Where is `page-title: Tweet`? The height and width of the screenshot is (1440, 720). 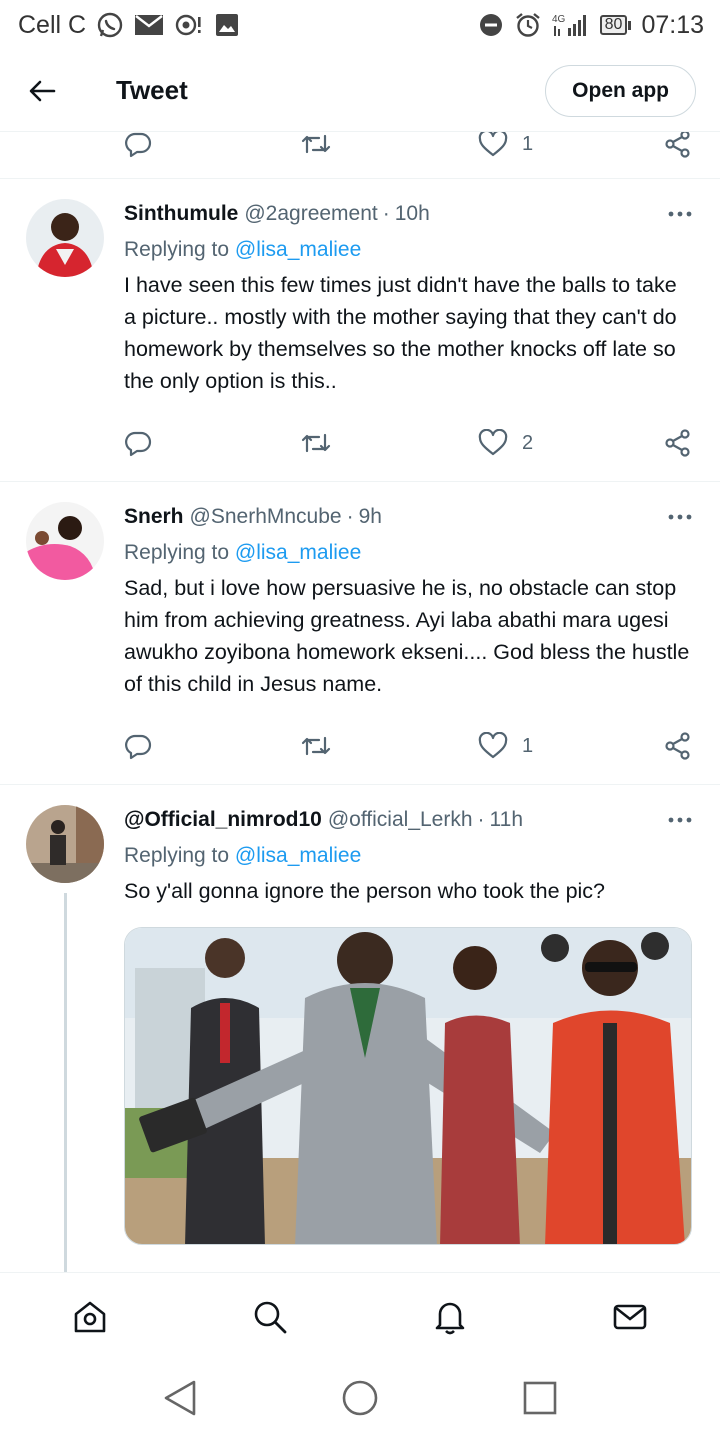 page-title: Tweet is located at coordinates (152, 90).